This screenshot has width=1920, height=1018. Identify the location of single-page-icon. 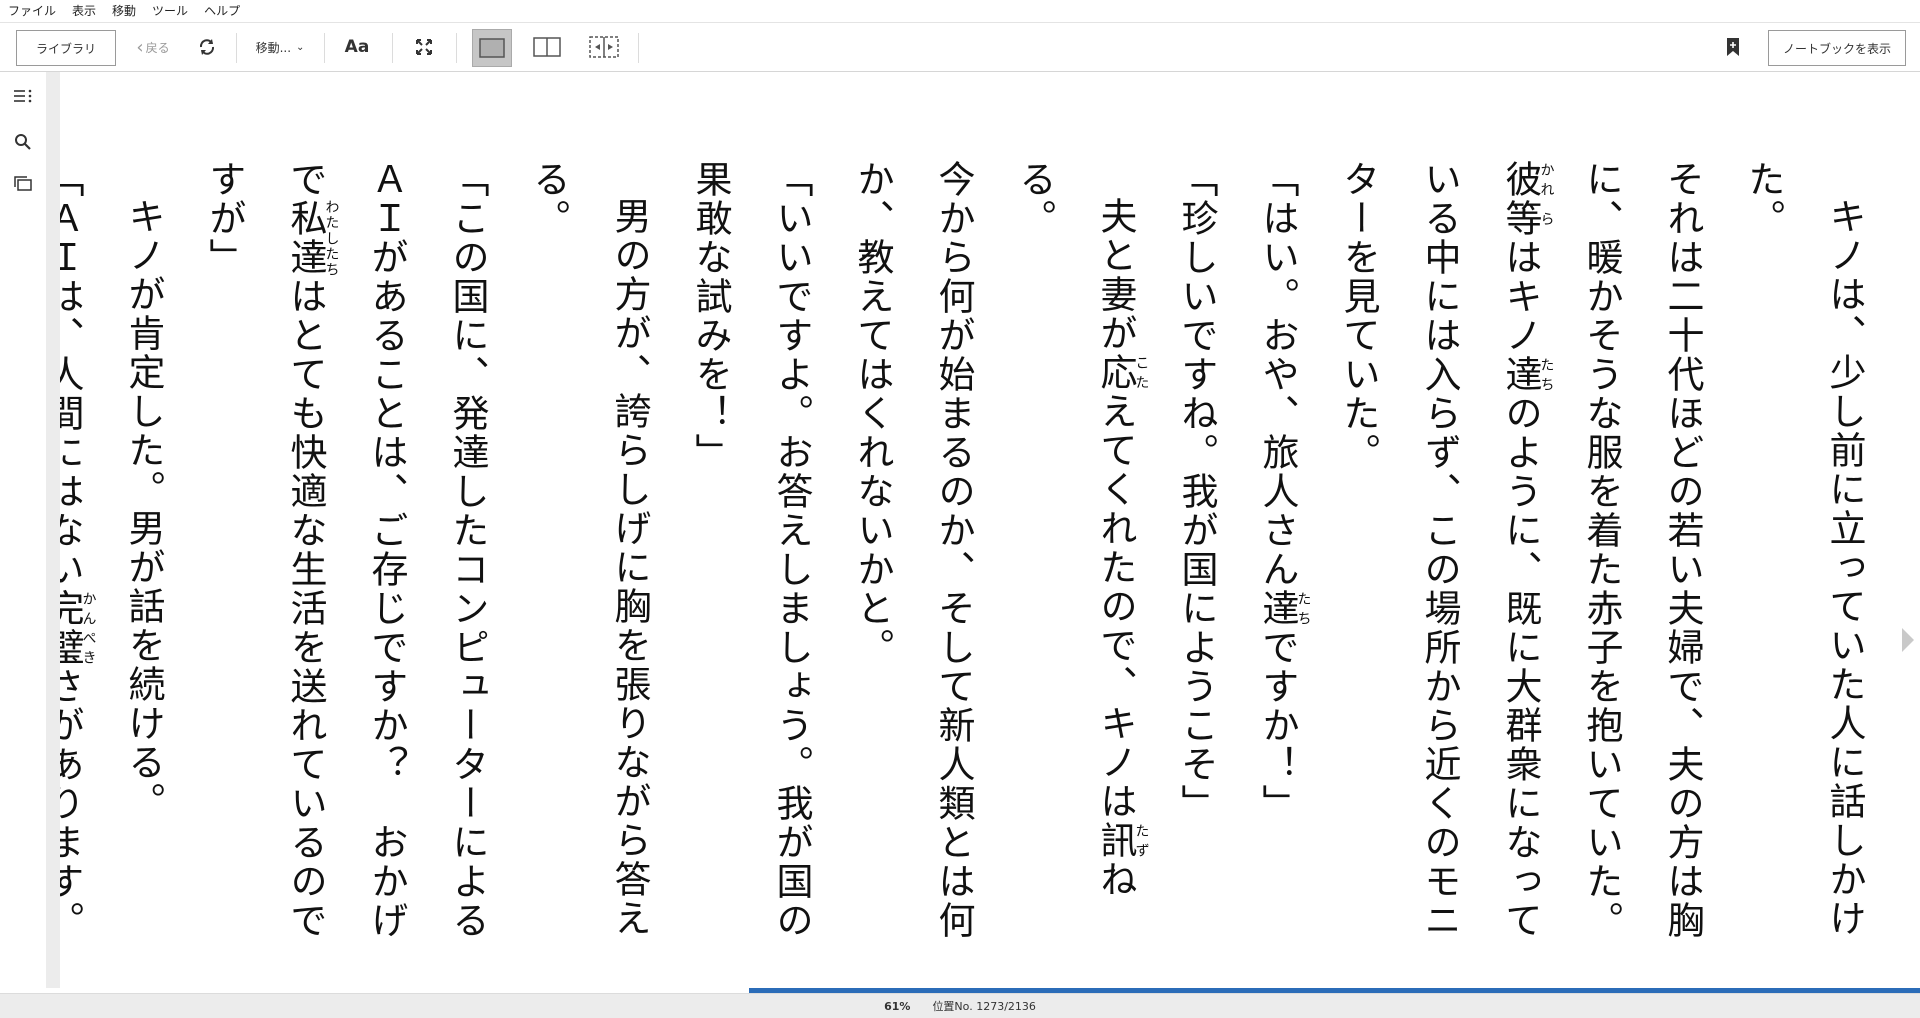
(492, 48).